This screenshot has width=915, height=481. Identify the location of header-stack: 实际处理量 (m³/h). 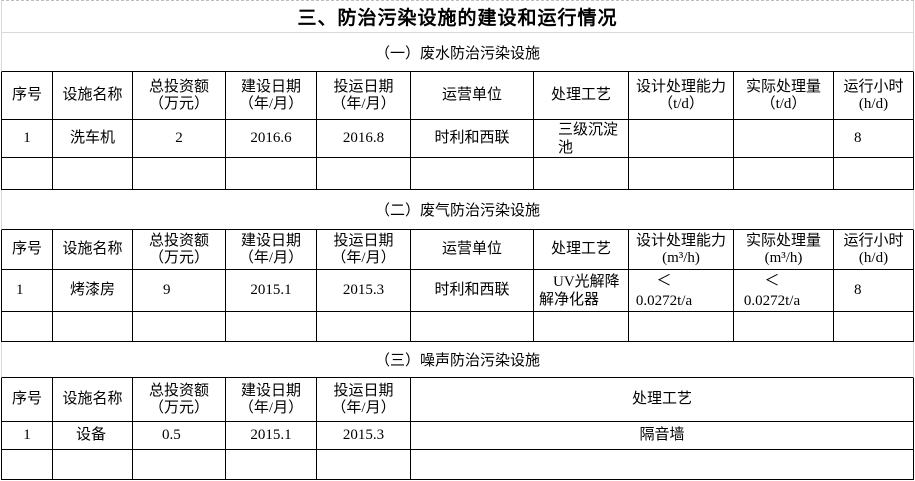
(783, 250).